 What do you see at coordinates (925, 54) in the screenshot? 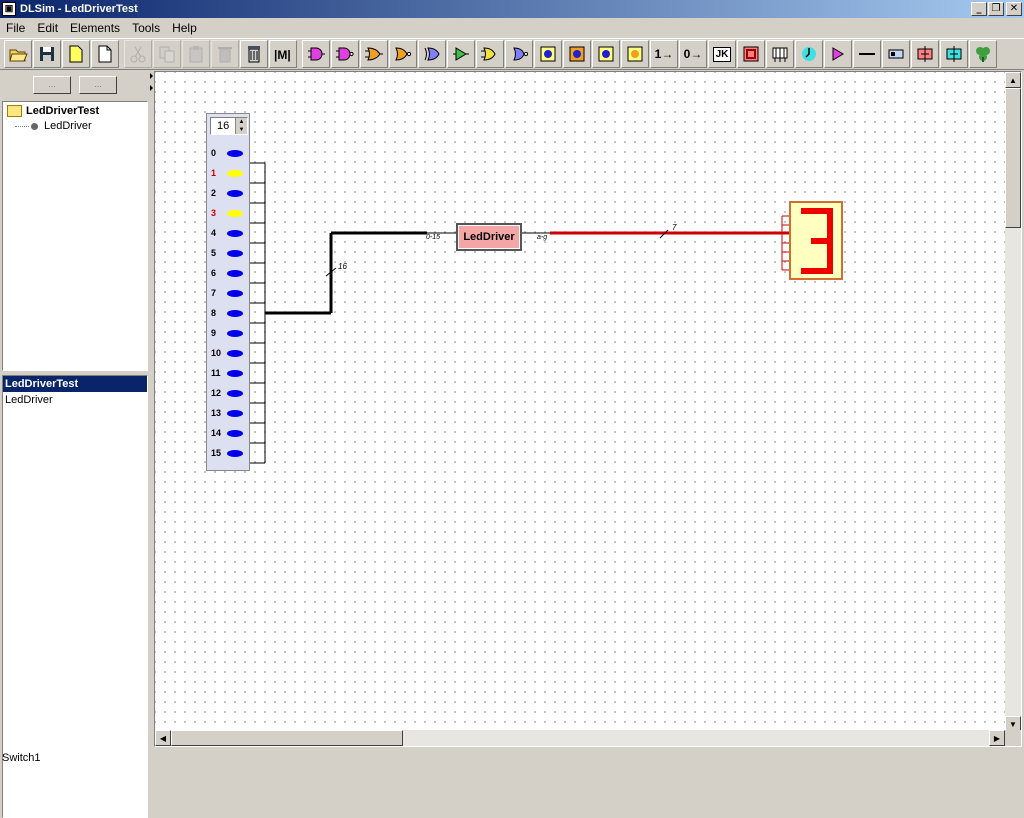
I see `splitter-button` at bounding box center [925, 54].